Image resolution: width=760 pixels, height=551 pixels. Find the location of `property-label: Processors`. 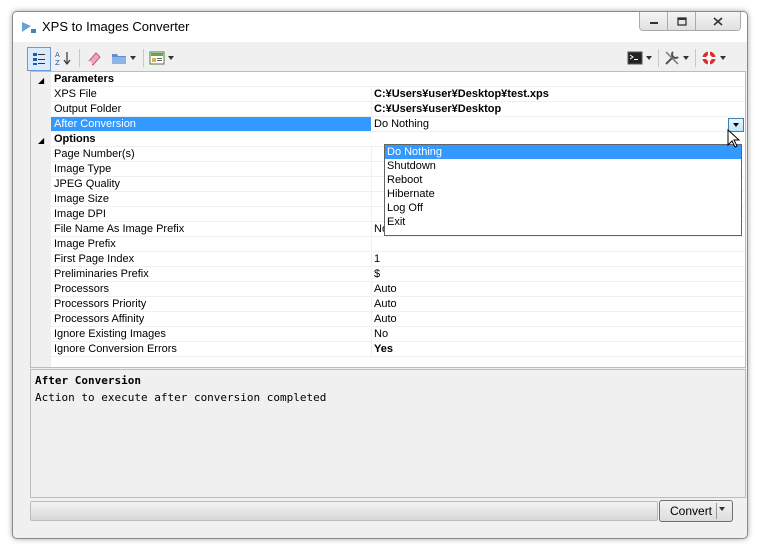

property-label: Processors is located at coordinates (82, 289).